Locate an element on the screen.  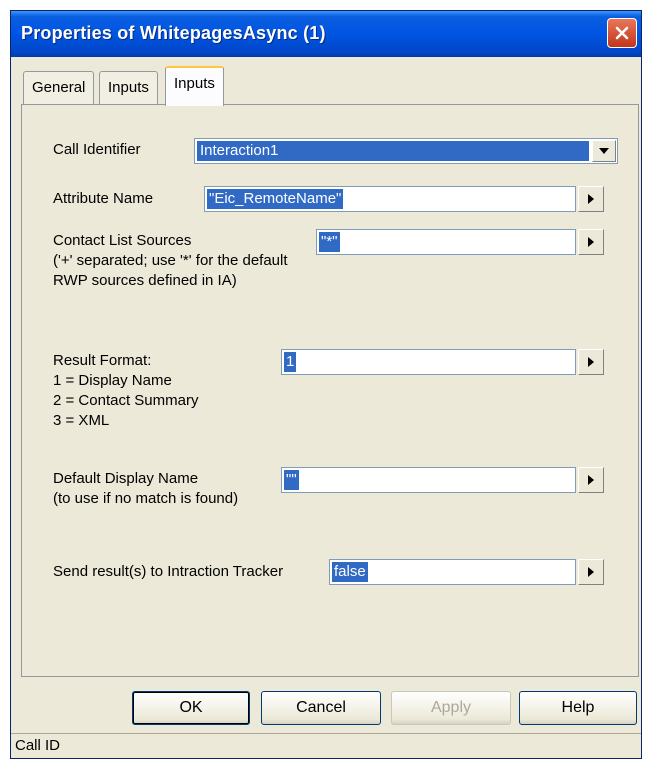
dropdown-arrow-icon is located at coordinates (604, 151).